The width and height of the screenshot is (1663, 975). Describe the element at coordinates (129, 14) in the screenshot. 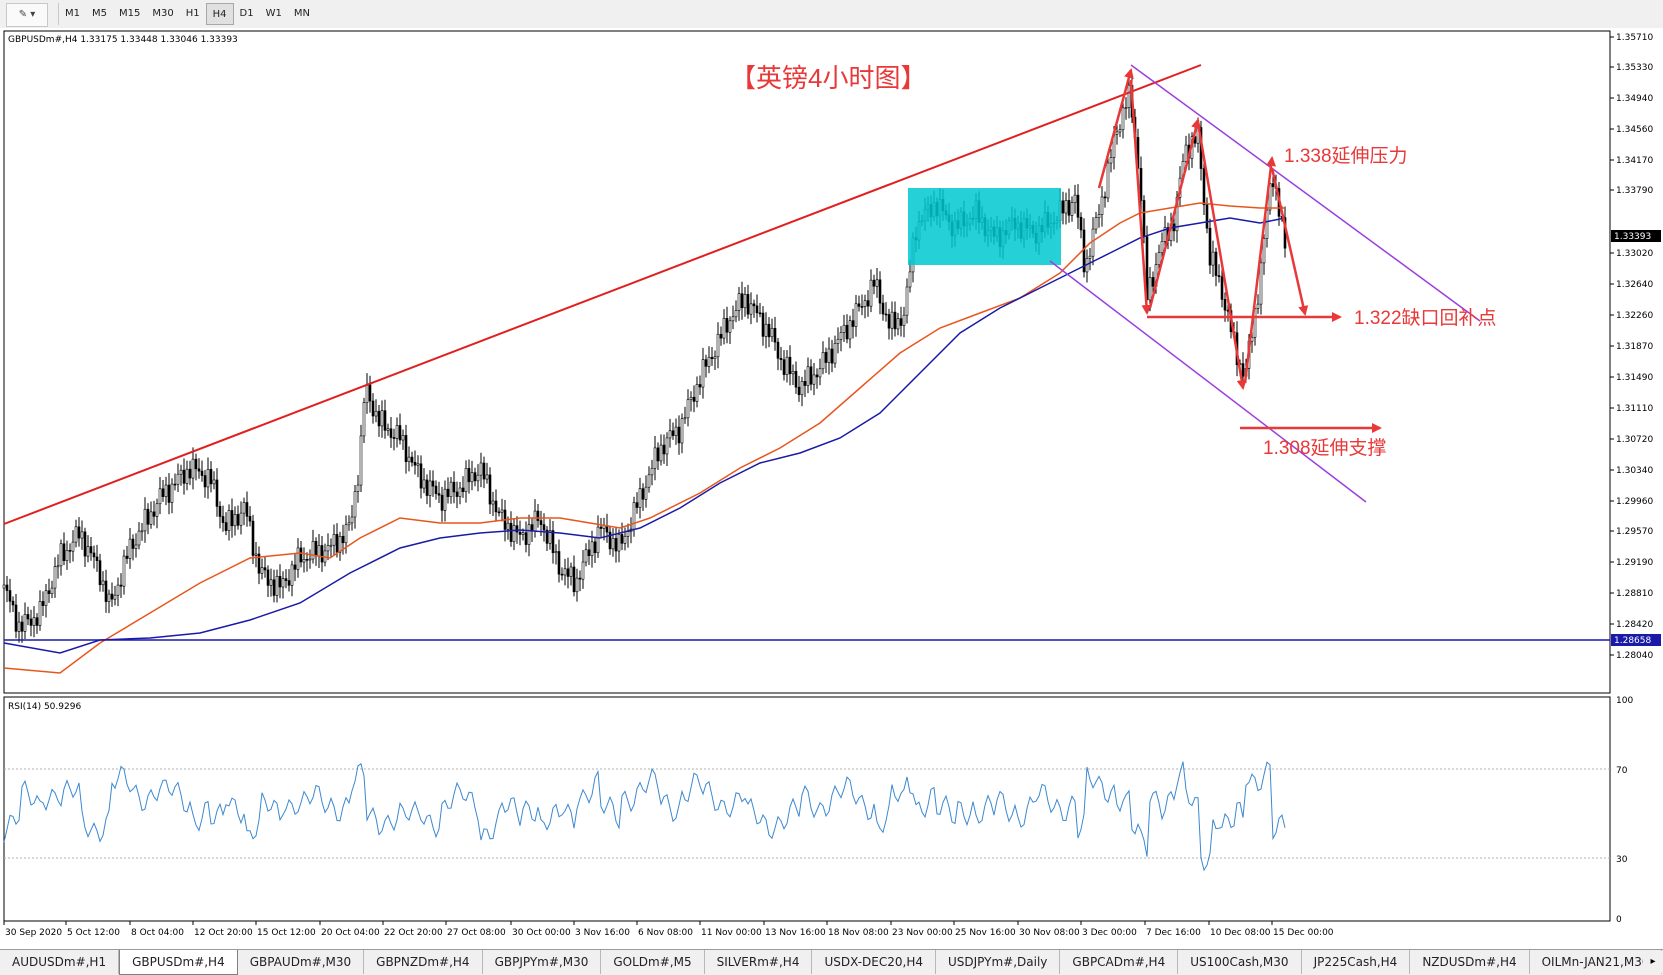

I see `timeframe-button: M15` at that location.